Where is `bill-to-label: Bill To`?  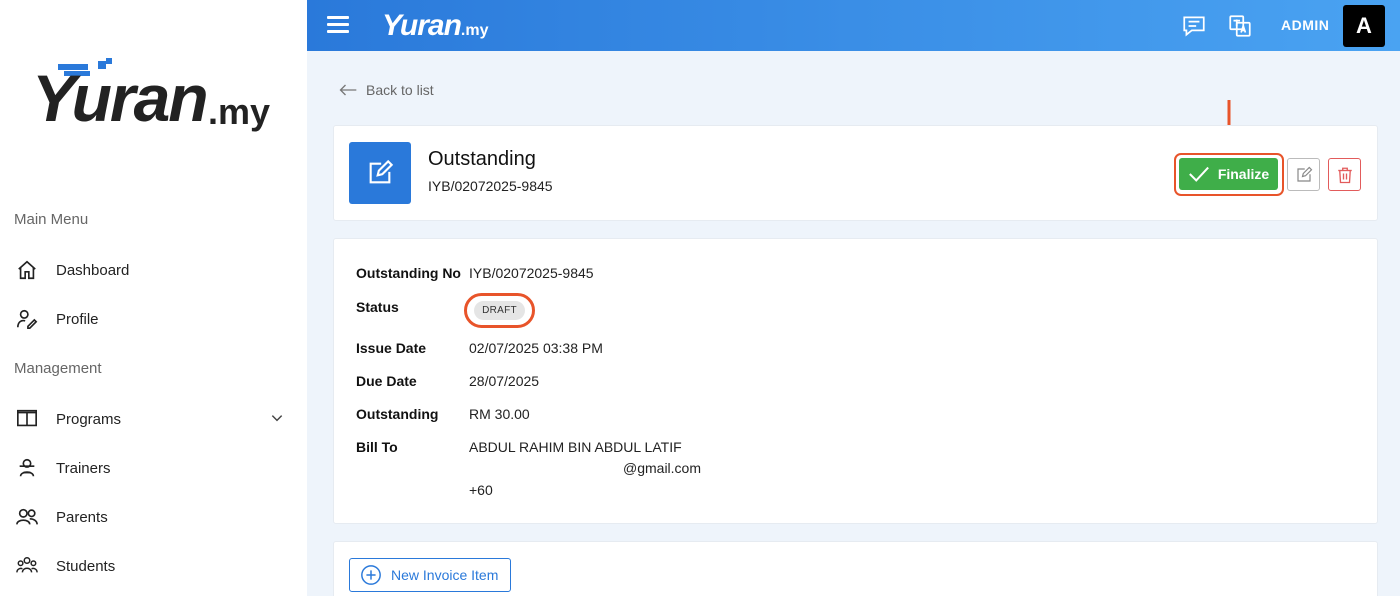
bill-to-label: Bill To is located at coordinates (377, 447).